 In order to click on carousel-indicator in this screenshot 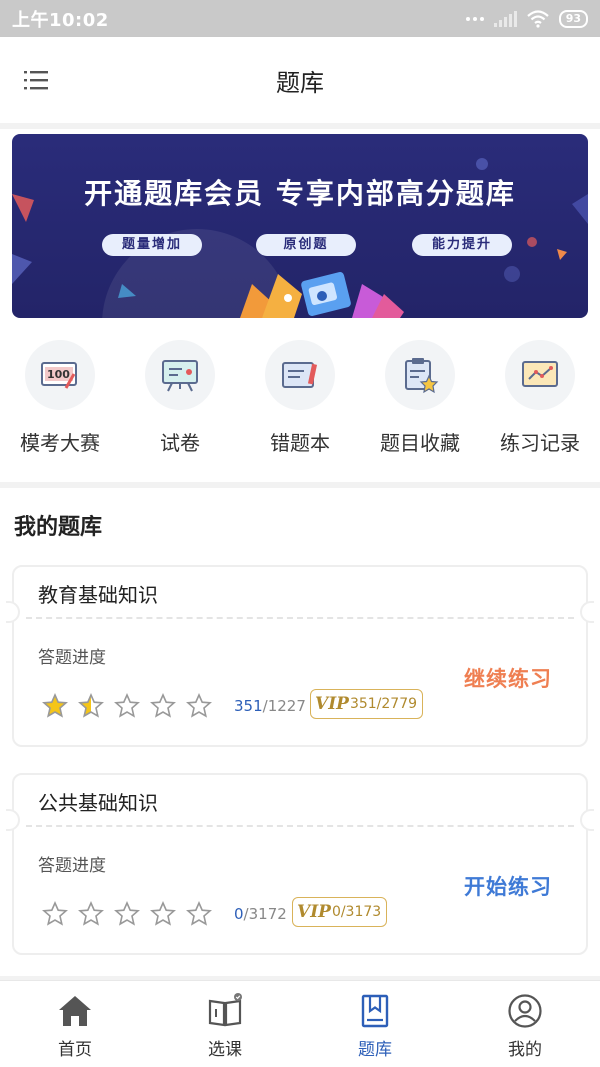, I will do `click(288, 298)`.